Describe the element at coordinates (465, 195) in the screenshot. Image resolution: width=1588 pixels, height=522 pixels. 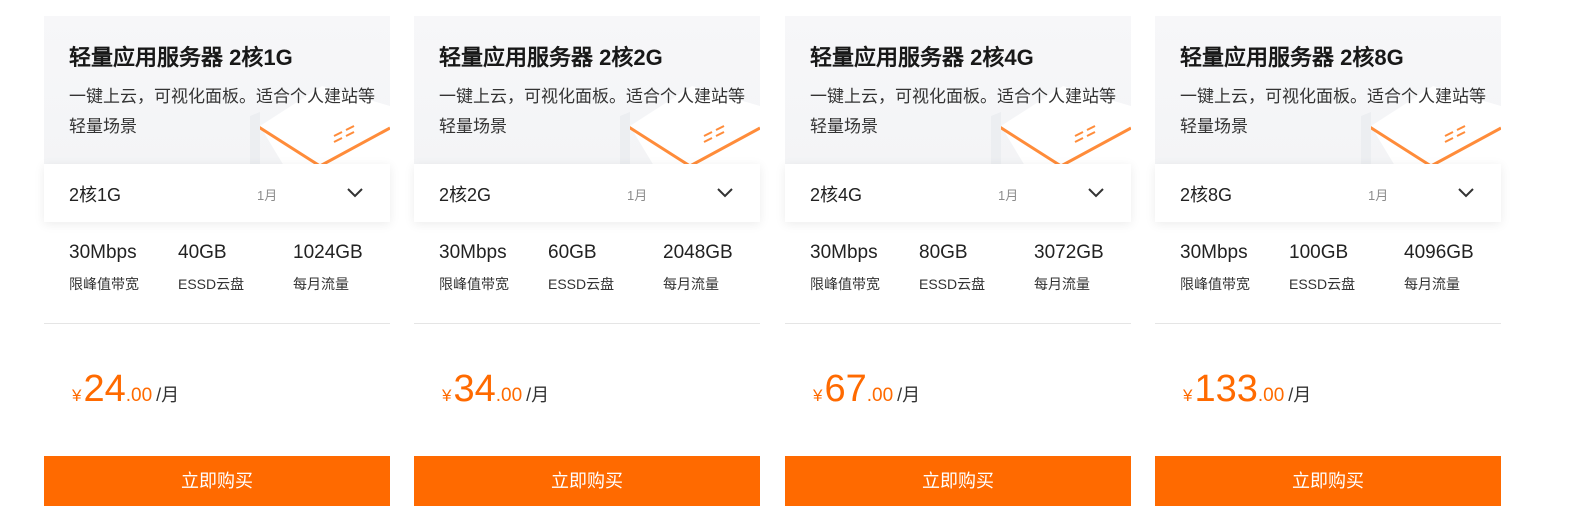
I see `config-value: 2核2G` at that location.